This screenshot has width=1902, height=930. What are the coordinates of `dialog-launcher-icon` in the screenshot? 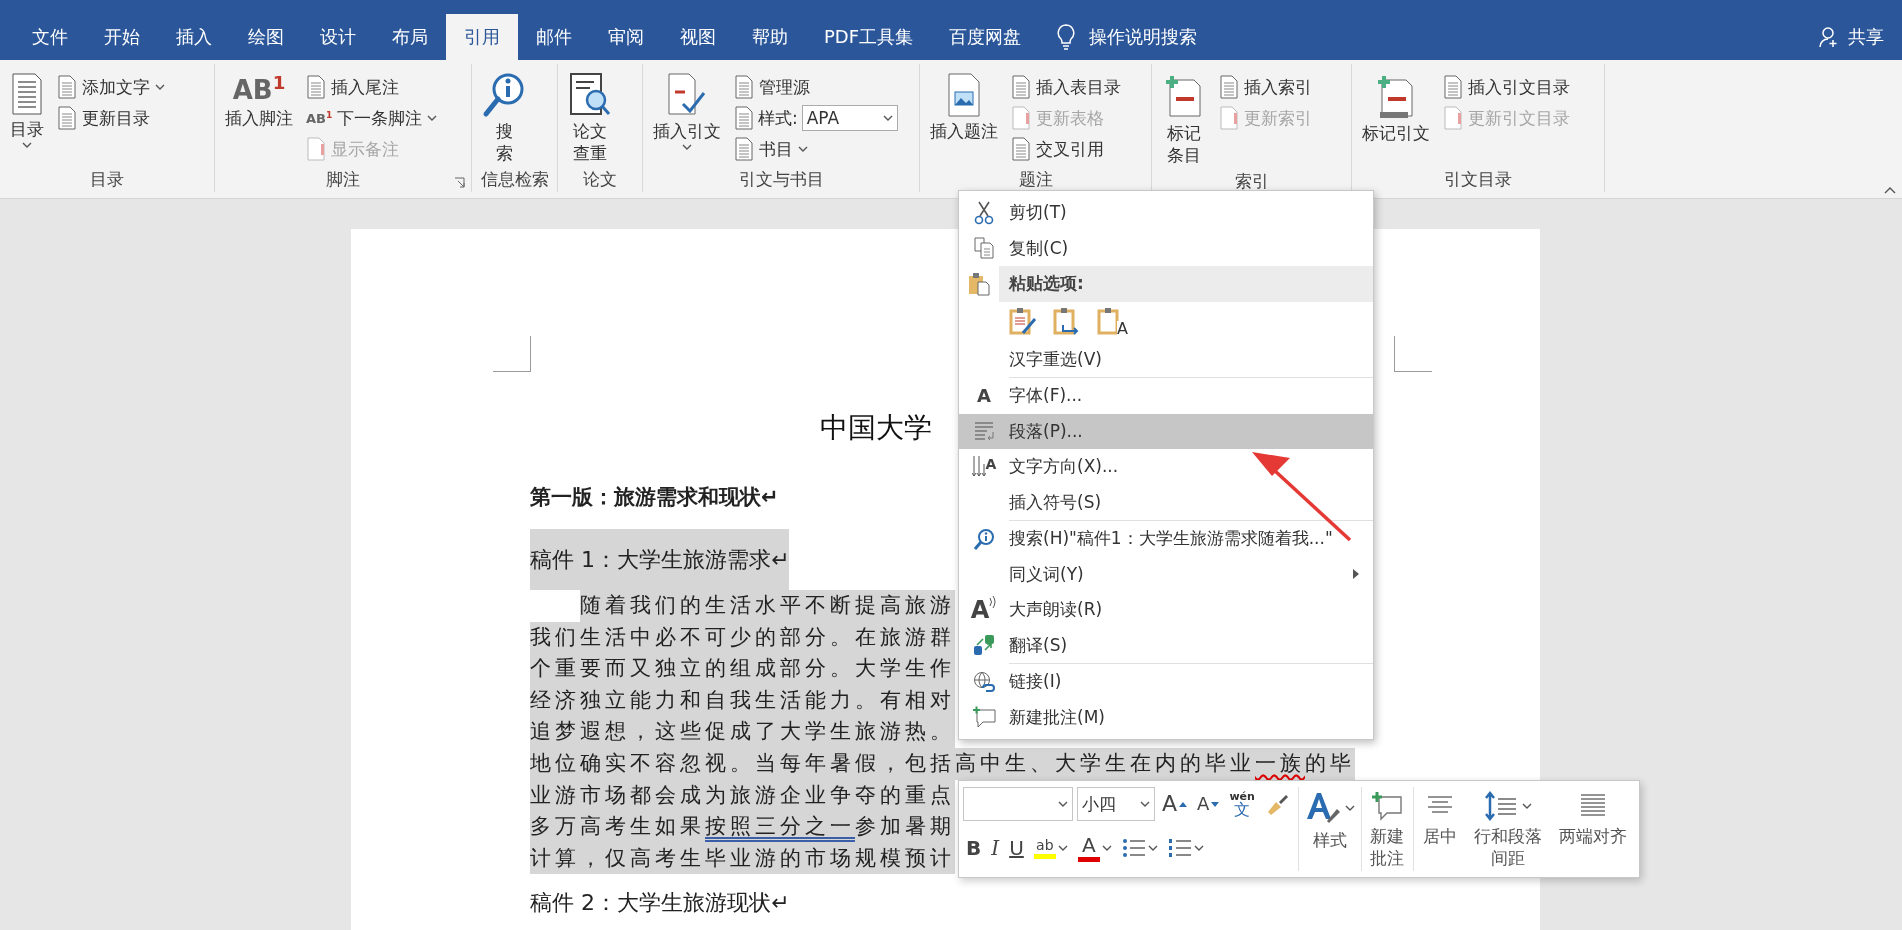 It's located at (459, 182).